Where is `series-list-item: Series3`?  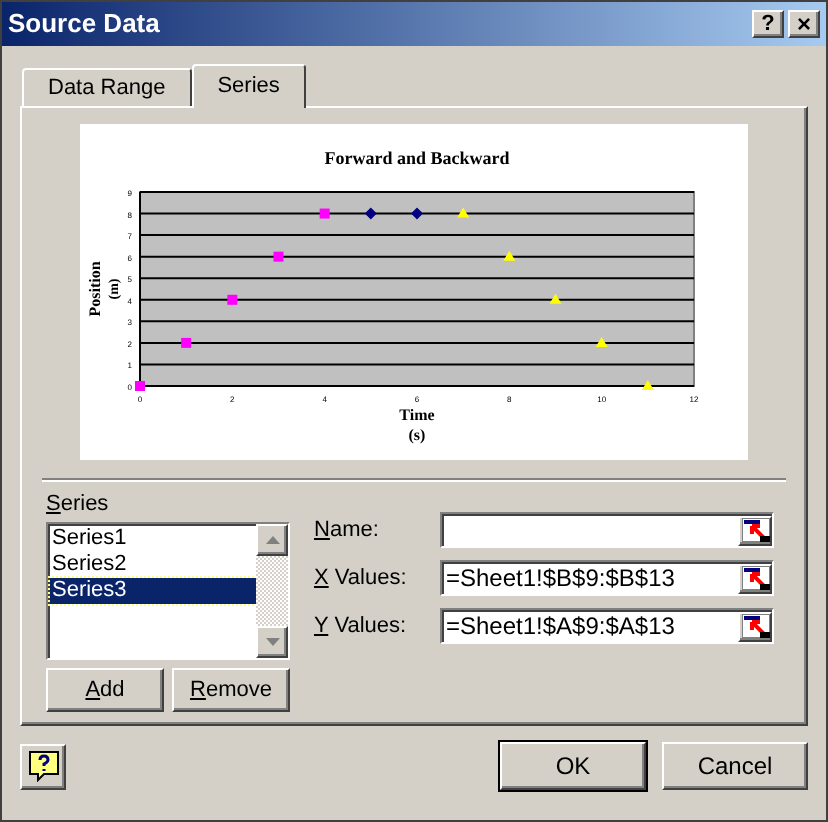
series-list-item: Series3 is located at coordinates (153, 591).